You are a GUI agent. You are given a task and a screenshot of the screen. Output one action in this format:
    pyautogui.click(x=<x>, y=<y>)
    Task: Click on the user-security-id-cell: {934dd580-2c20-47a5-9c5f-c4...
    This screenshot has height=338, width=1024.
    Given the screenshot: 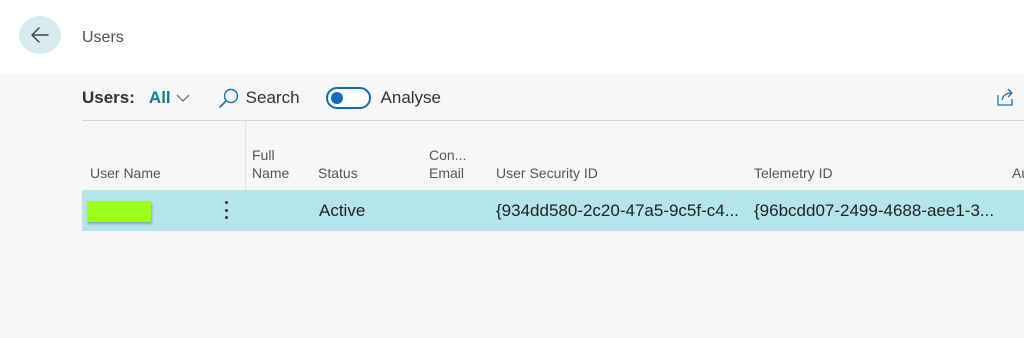 What is the action you would take?
    pyautogui.click(x=617, y=210)
    